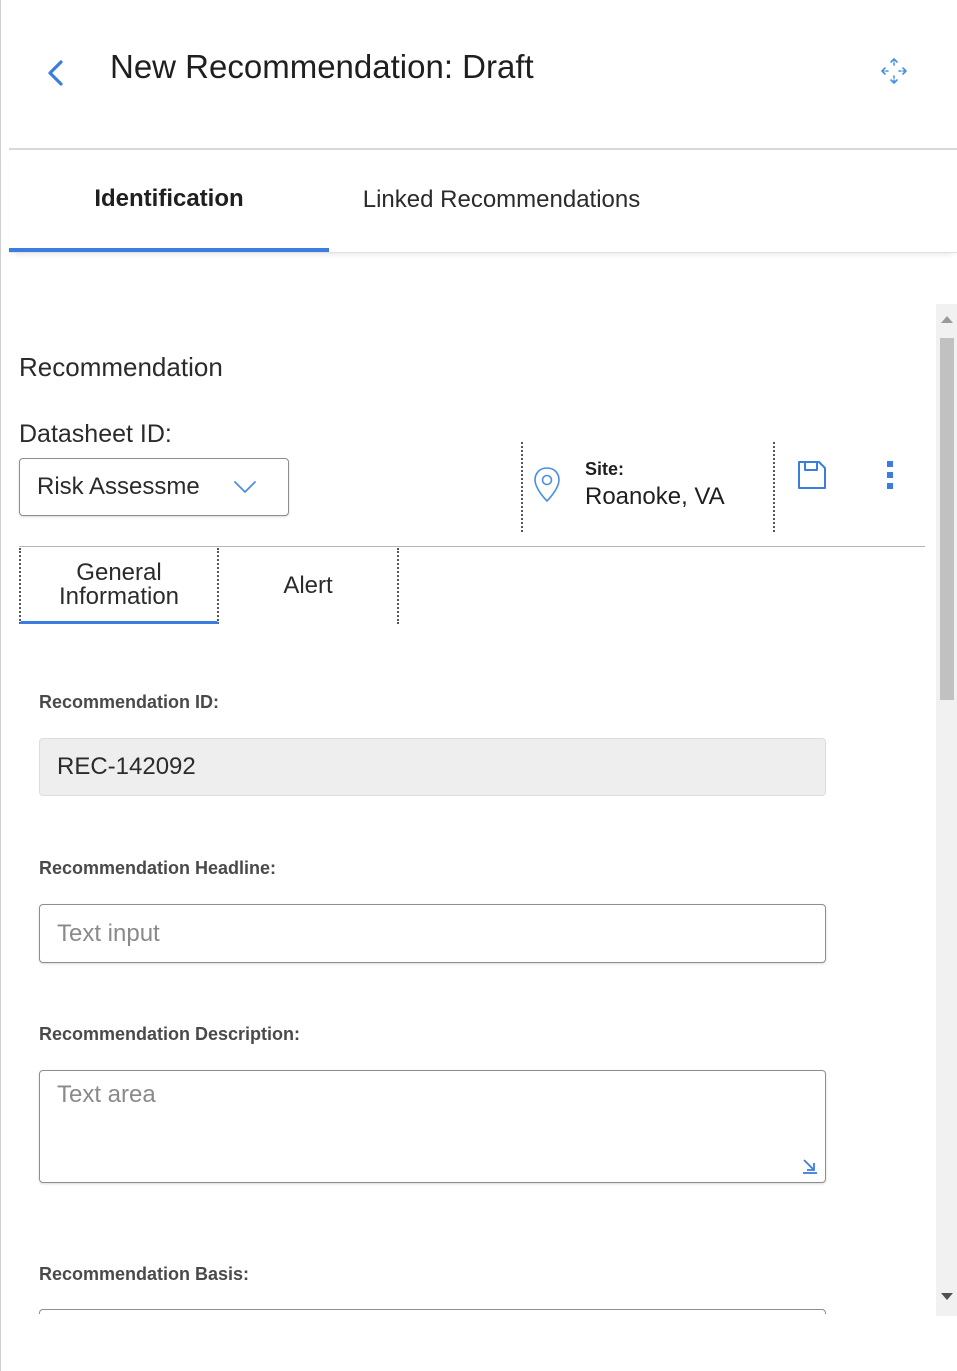 The width and height of the screenshot is (957, 1371). I want to click on main-tabs: Identification Linked Recommendations, so click(483, 201).